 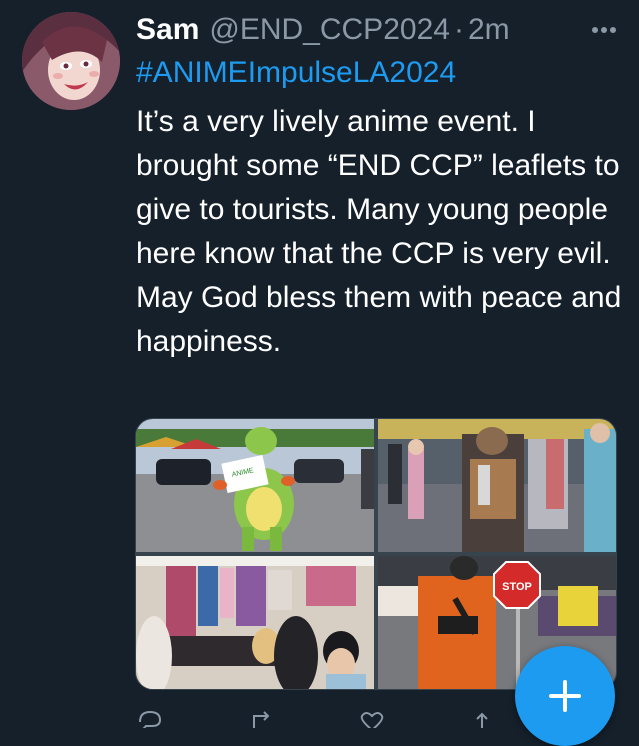 I want to click on retweet-icon, so click(x=261, y=719).